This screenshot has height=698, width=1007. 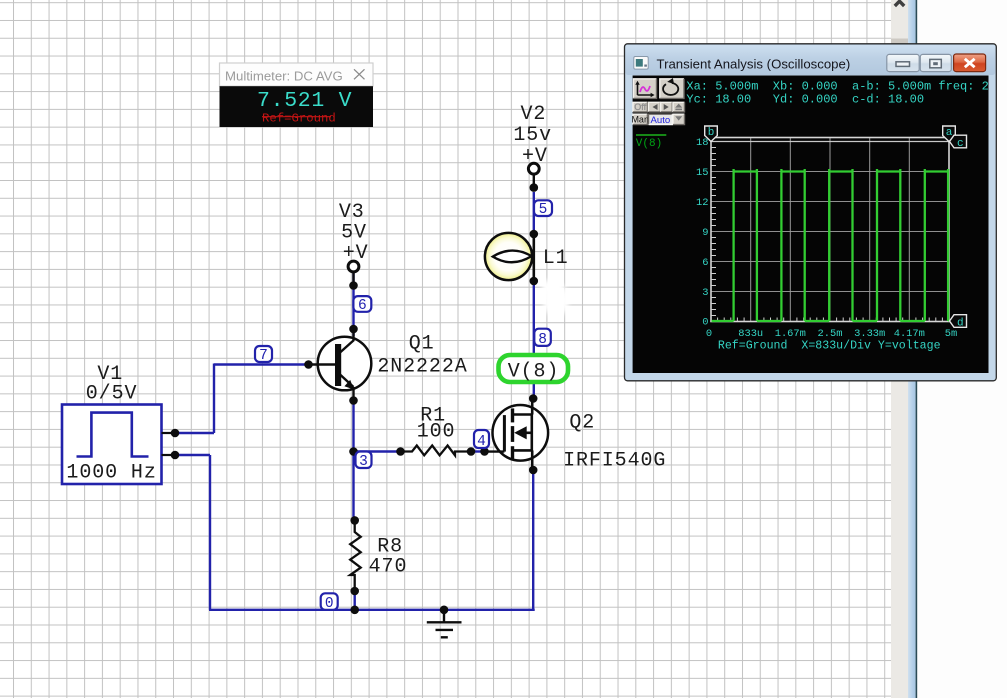 What do you see at coordinates (702, 173) in the screenshot?
I see `svg-text: 15` at bounding box center [702, 173].